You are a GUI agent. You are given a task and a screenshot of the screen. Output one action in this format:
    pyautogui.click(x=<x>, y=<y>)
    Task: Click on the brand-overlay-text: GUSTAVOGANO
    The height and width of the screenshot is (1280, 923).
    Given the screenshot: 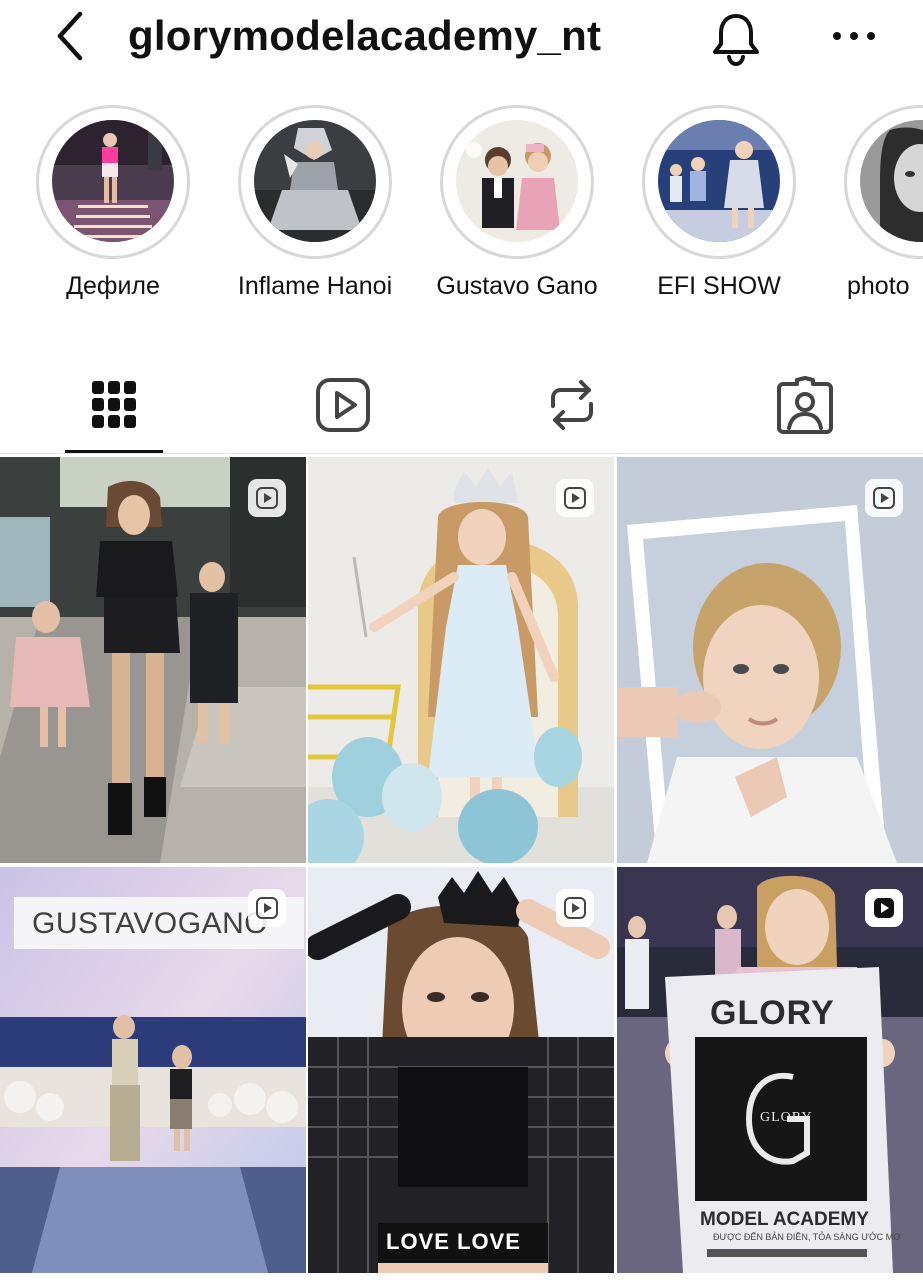 What is the action you would take?
    pyautogui.click(x=150, y=923)
    